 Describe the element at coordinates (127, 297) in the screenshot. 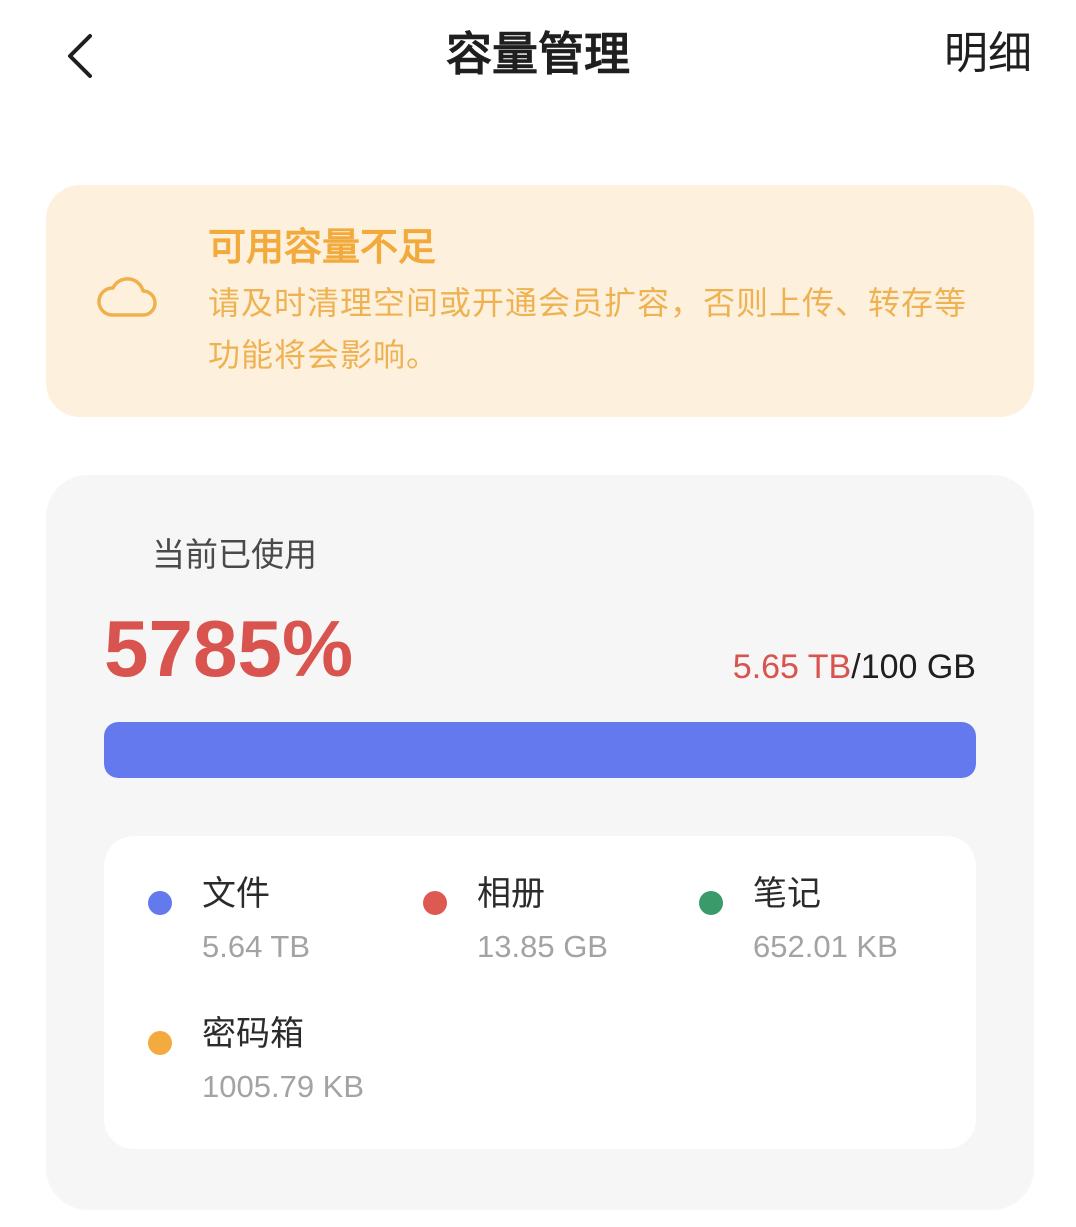

I see `cloud-icon` at that location.